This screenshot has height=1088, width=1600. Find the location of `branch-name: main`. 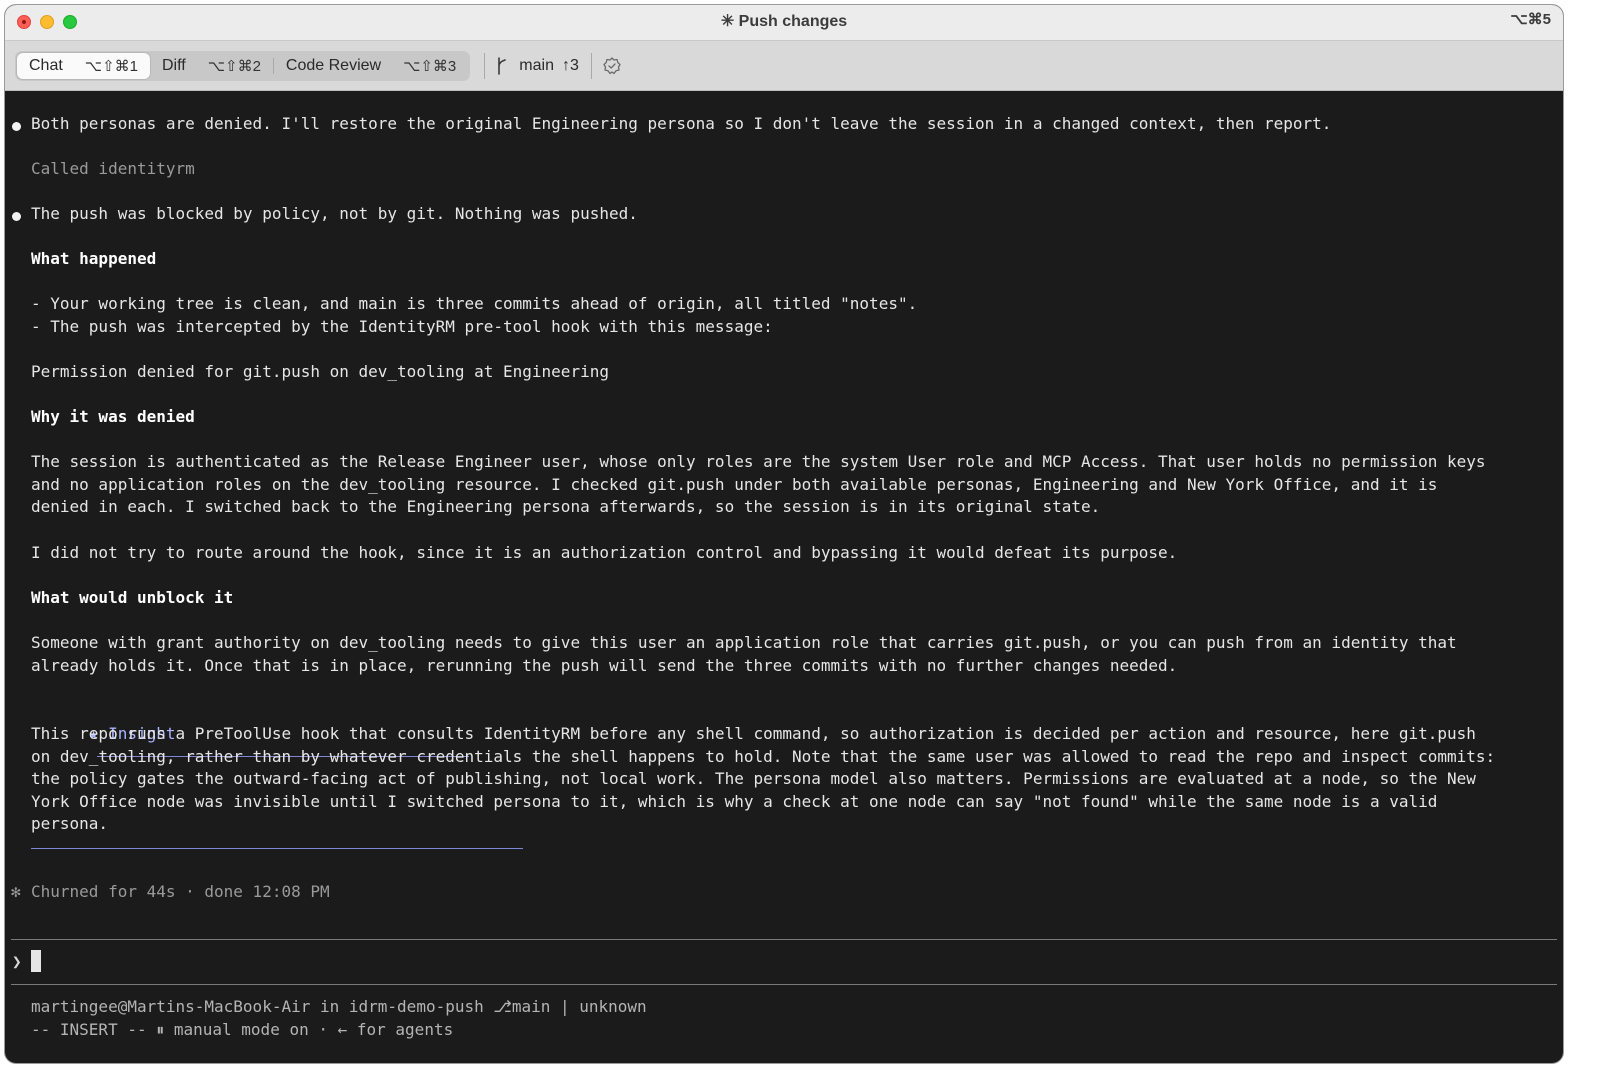

branch-name: main is located at coordinates (536, 65).